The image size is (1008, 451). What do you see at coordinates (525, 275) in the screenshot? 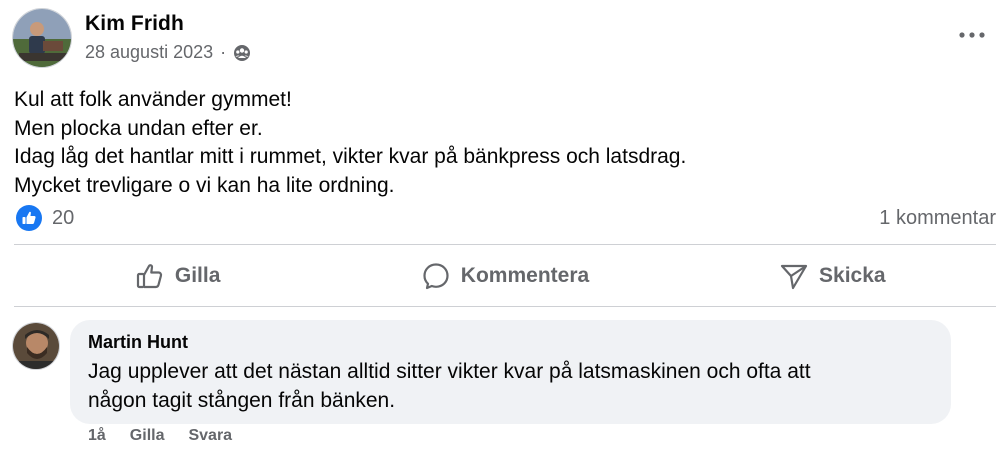
I see `comment-button-label: Kommentera` at bounding box center [525, 275].